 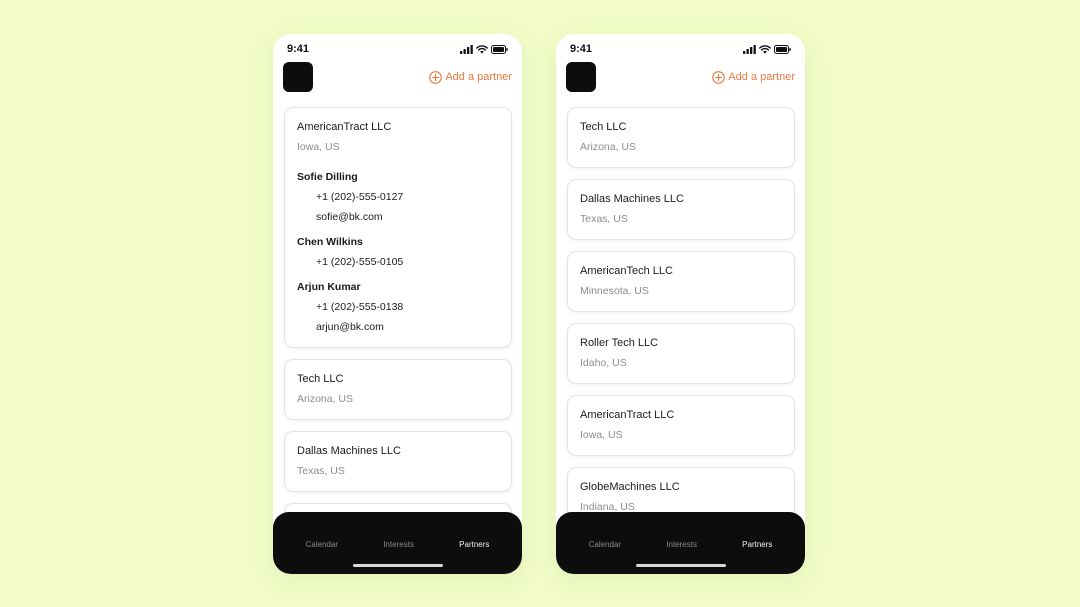 I want to click on contact-name: Sofie Dilling, so click(x=327, y=177).